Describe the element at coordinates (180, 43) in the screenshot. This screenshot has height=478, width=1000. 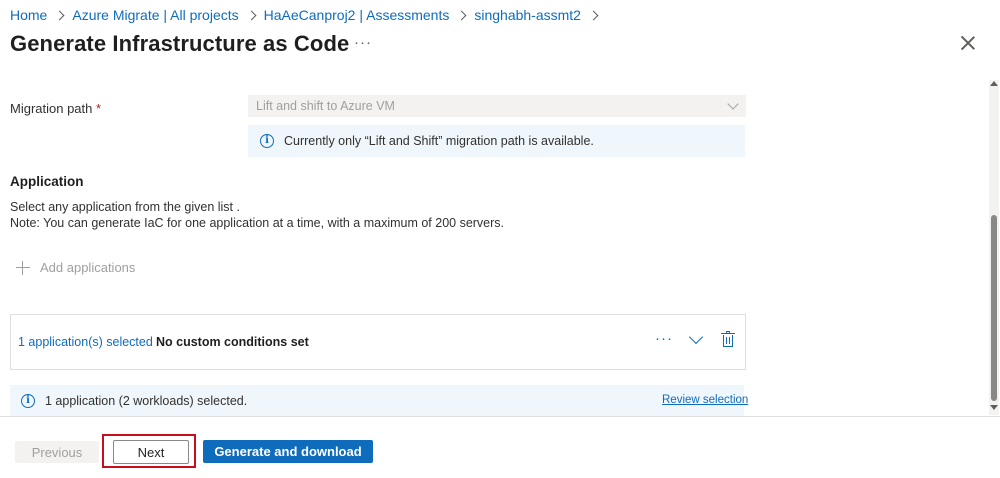
I see `page-title: Generate Infrastructure as Code` at that location.